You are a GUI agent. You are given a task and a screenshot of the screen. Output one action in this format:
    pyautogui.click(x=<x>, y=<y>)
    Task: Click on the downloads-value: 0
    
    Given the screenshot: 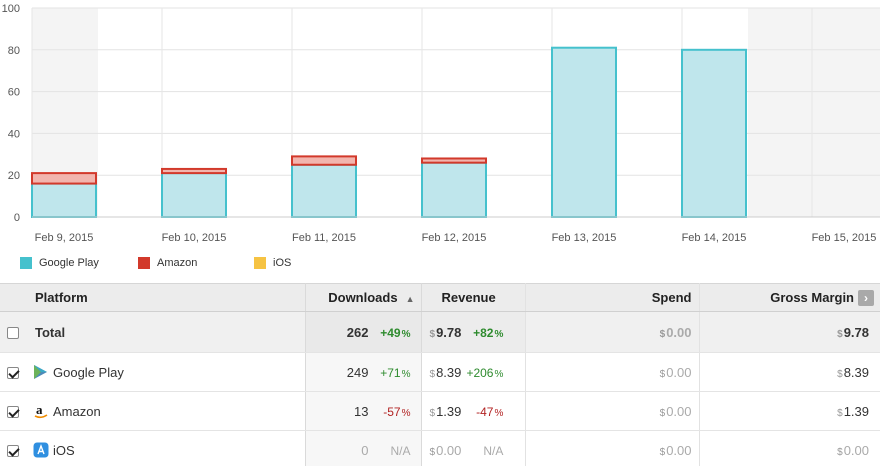 What is the action you would take?
    pyautogui.click(x=365, y=450)
    